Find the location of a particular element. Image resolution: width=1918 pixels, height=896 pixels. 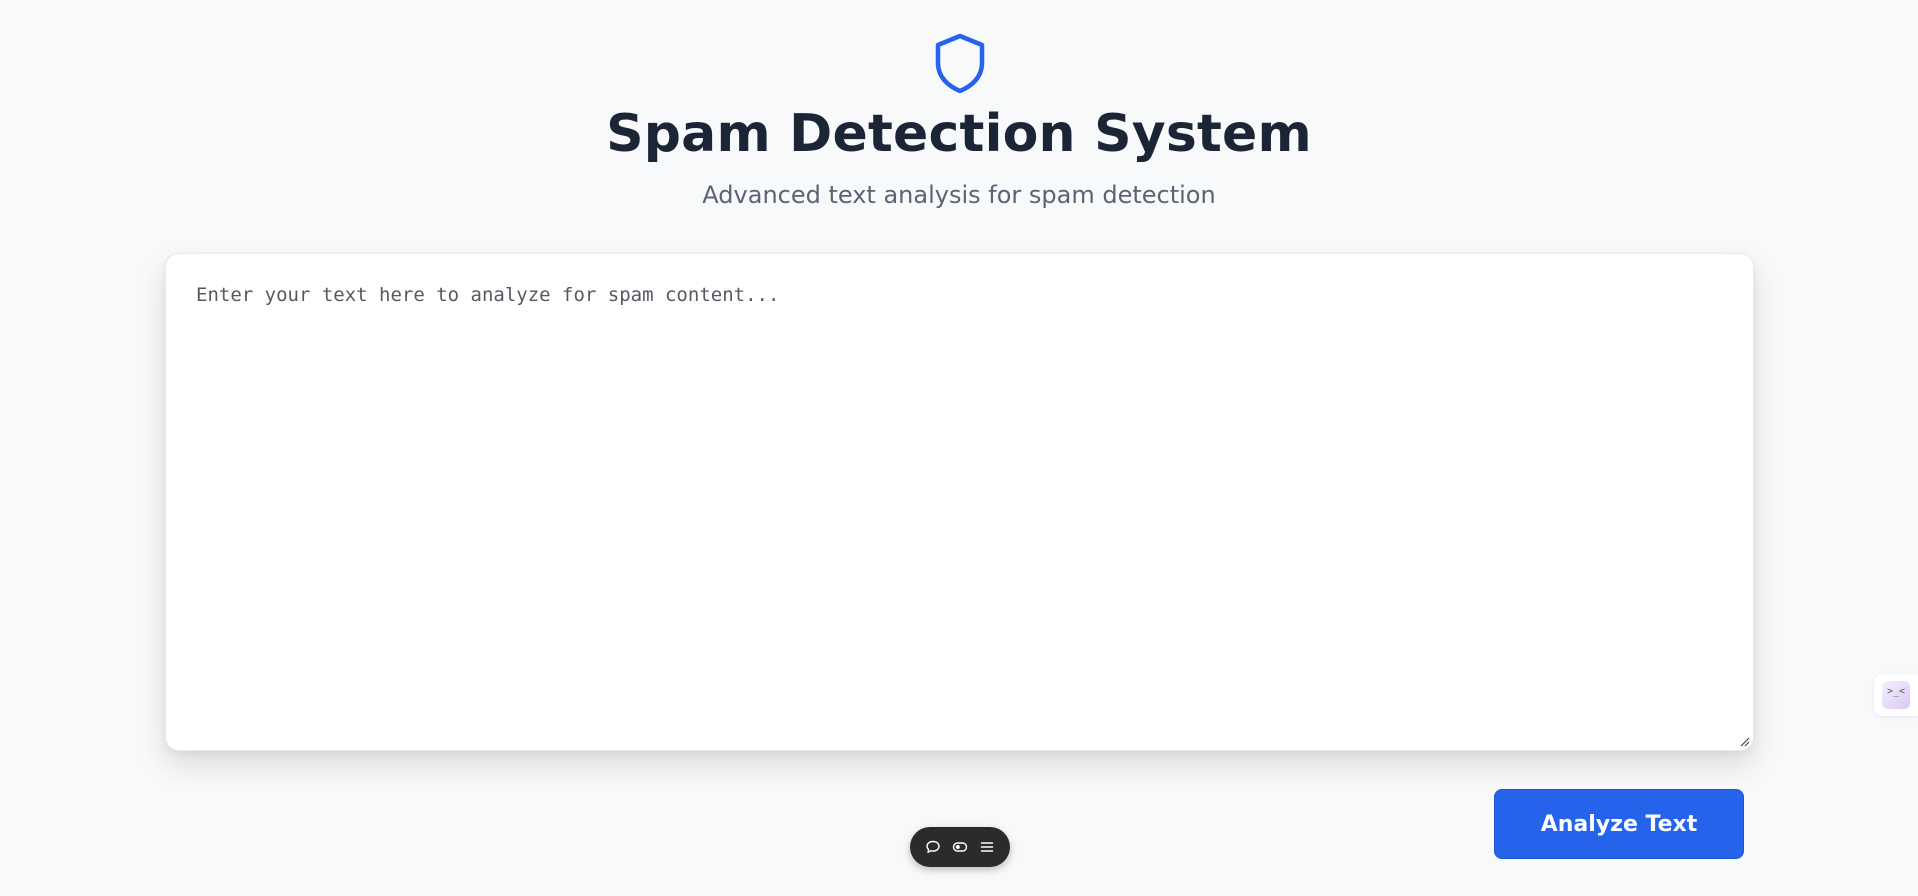

menu-icon is located at coordinates (987, 847).